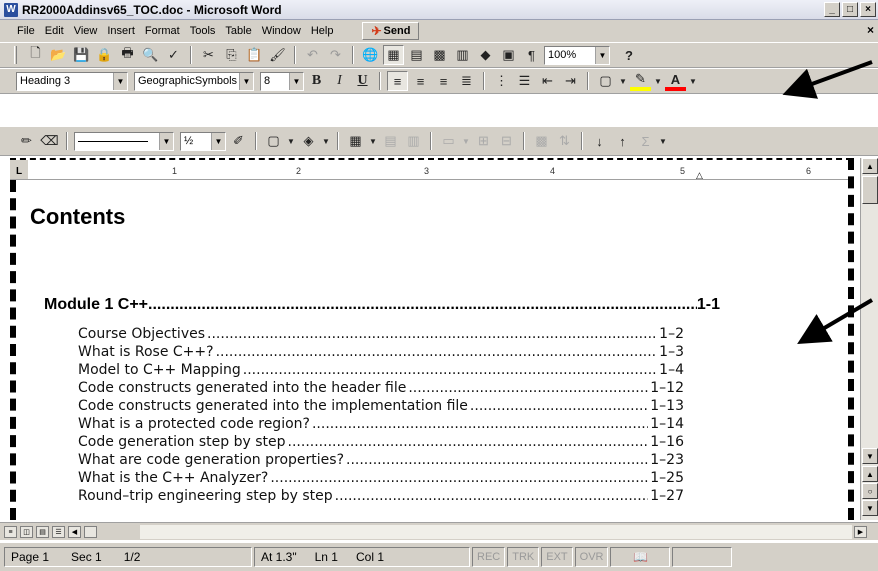 Image resolution: width=878 pixels, height=571 pixels. Describe the element at coordinates (322, 31) in the screenshot. I see `menu-help: Help` at that location.